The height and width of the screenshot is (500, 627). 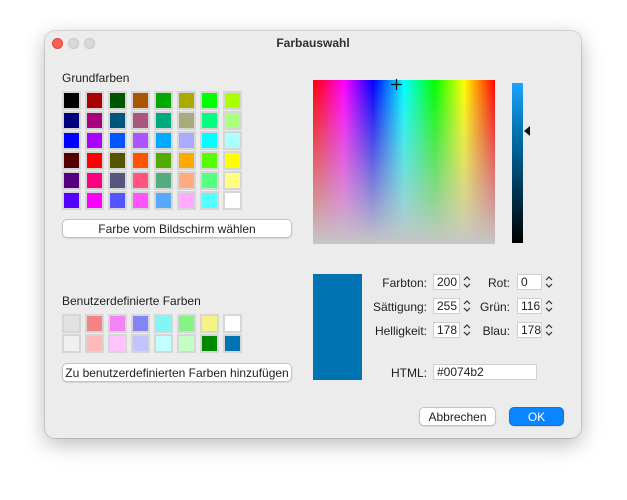 I want to click on value-field: 178, so click(x=446, y=330).